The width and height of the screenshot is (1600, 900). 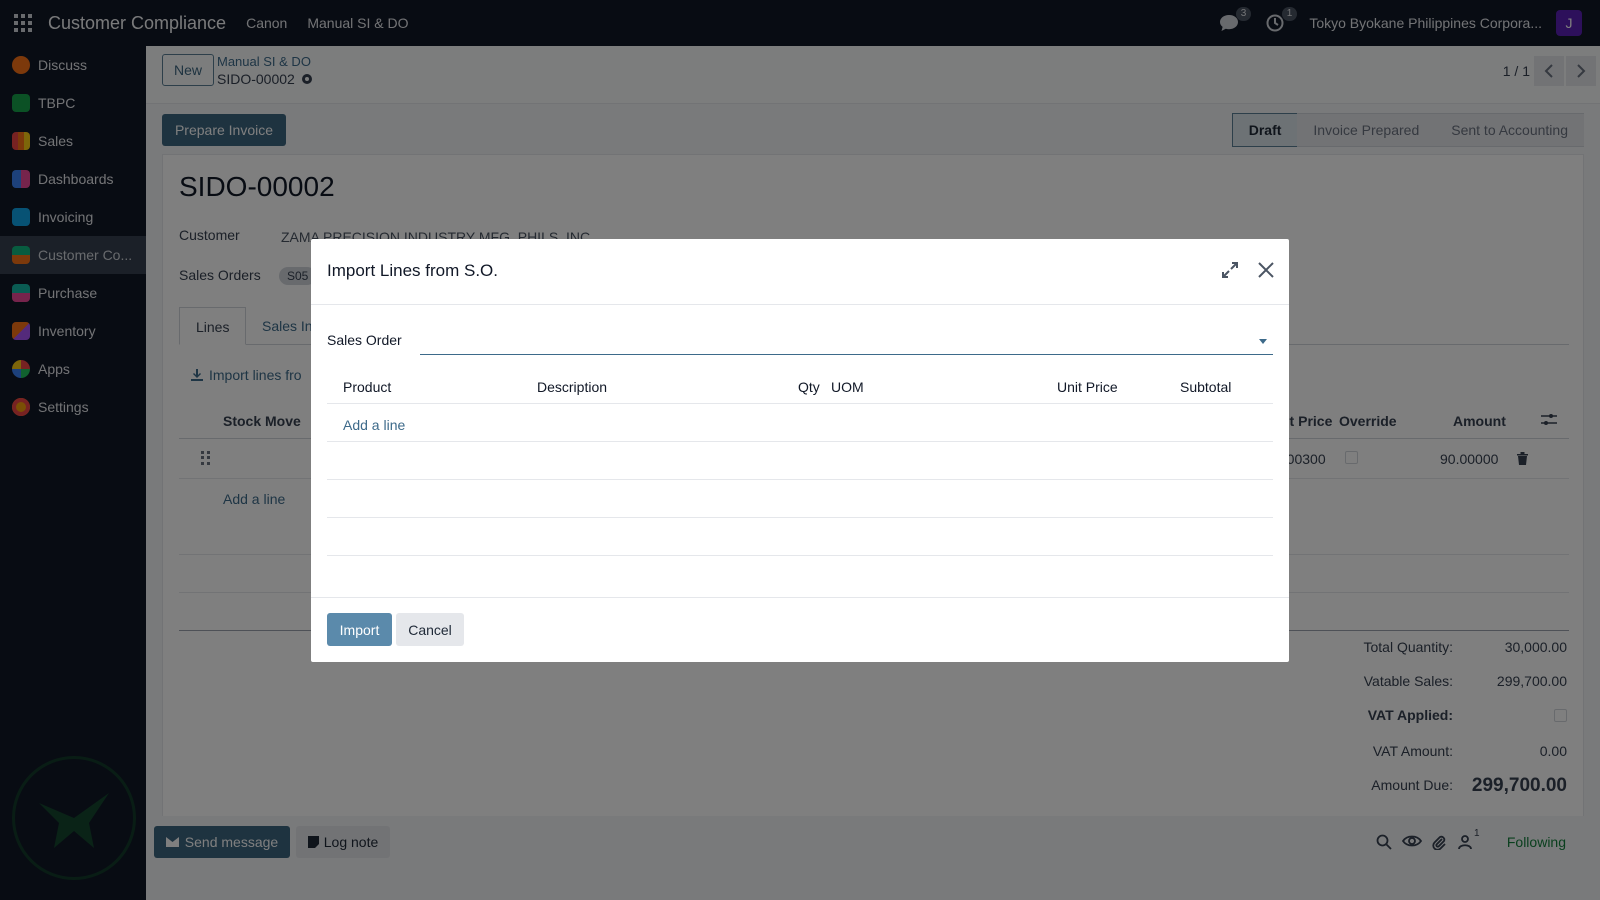 I want to click on sales-order-input, so click(x=846, y=339).